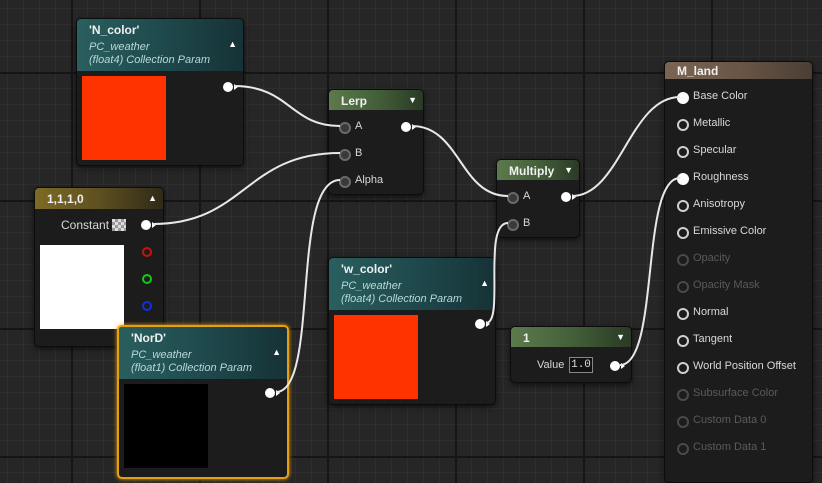  What do you see at coordinates (735, 393) in the screenshot?
I see `input-label-subsurface-color: Subsurface Color` at bounding box center [735, 393].